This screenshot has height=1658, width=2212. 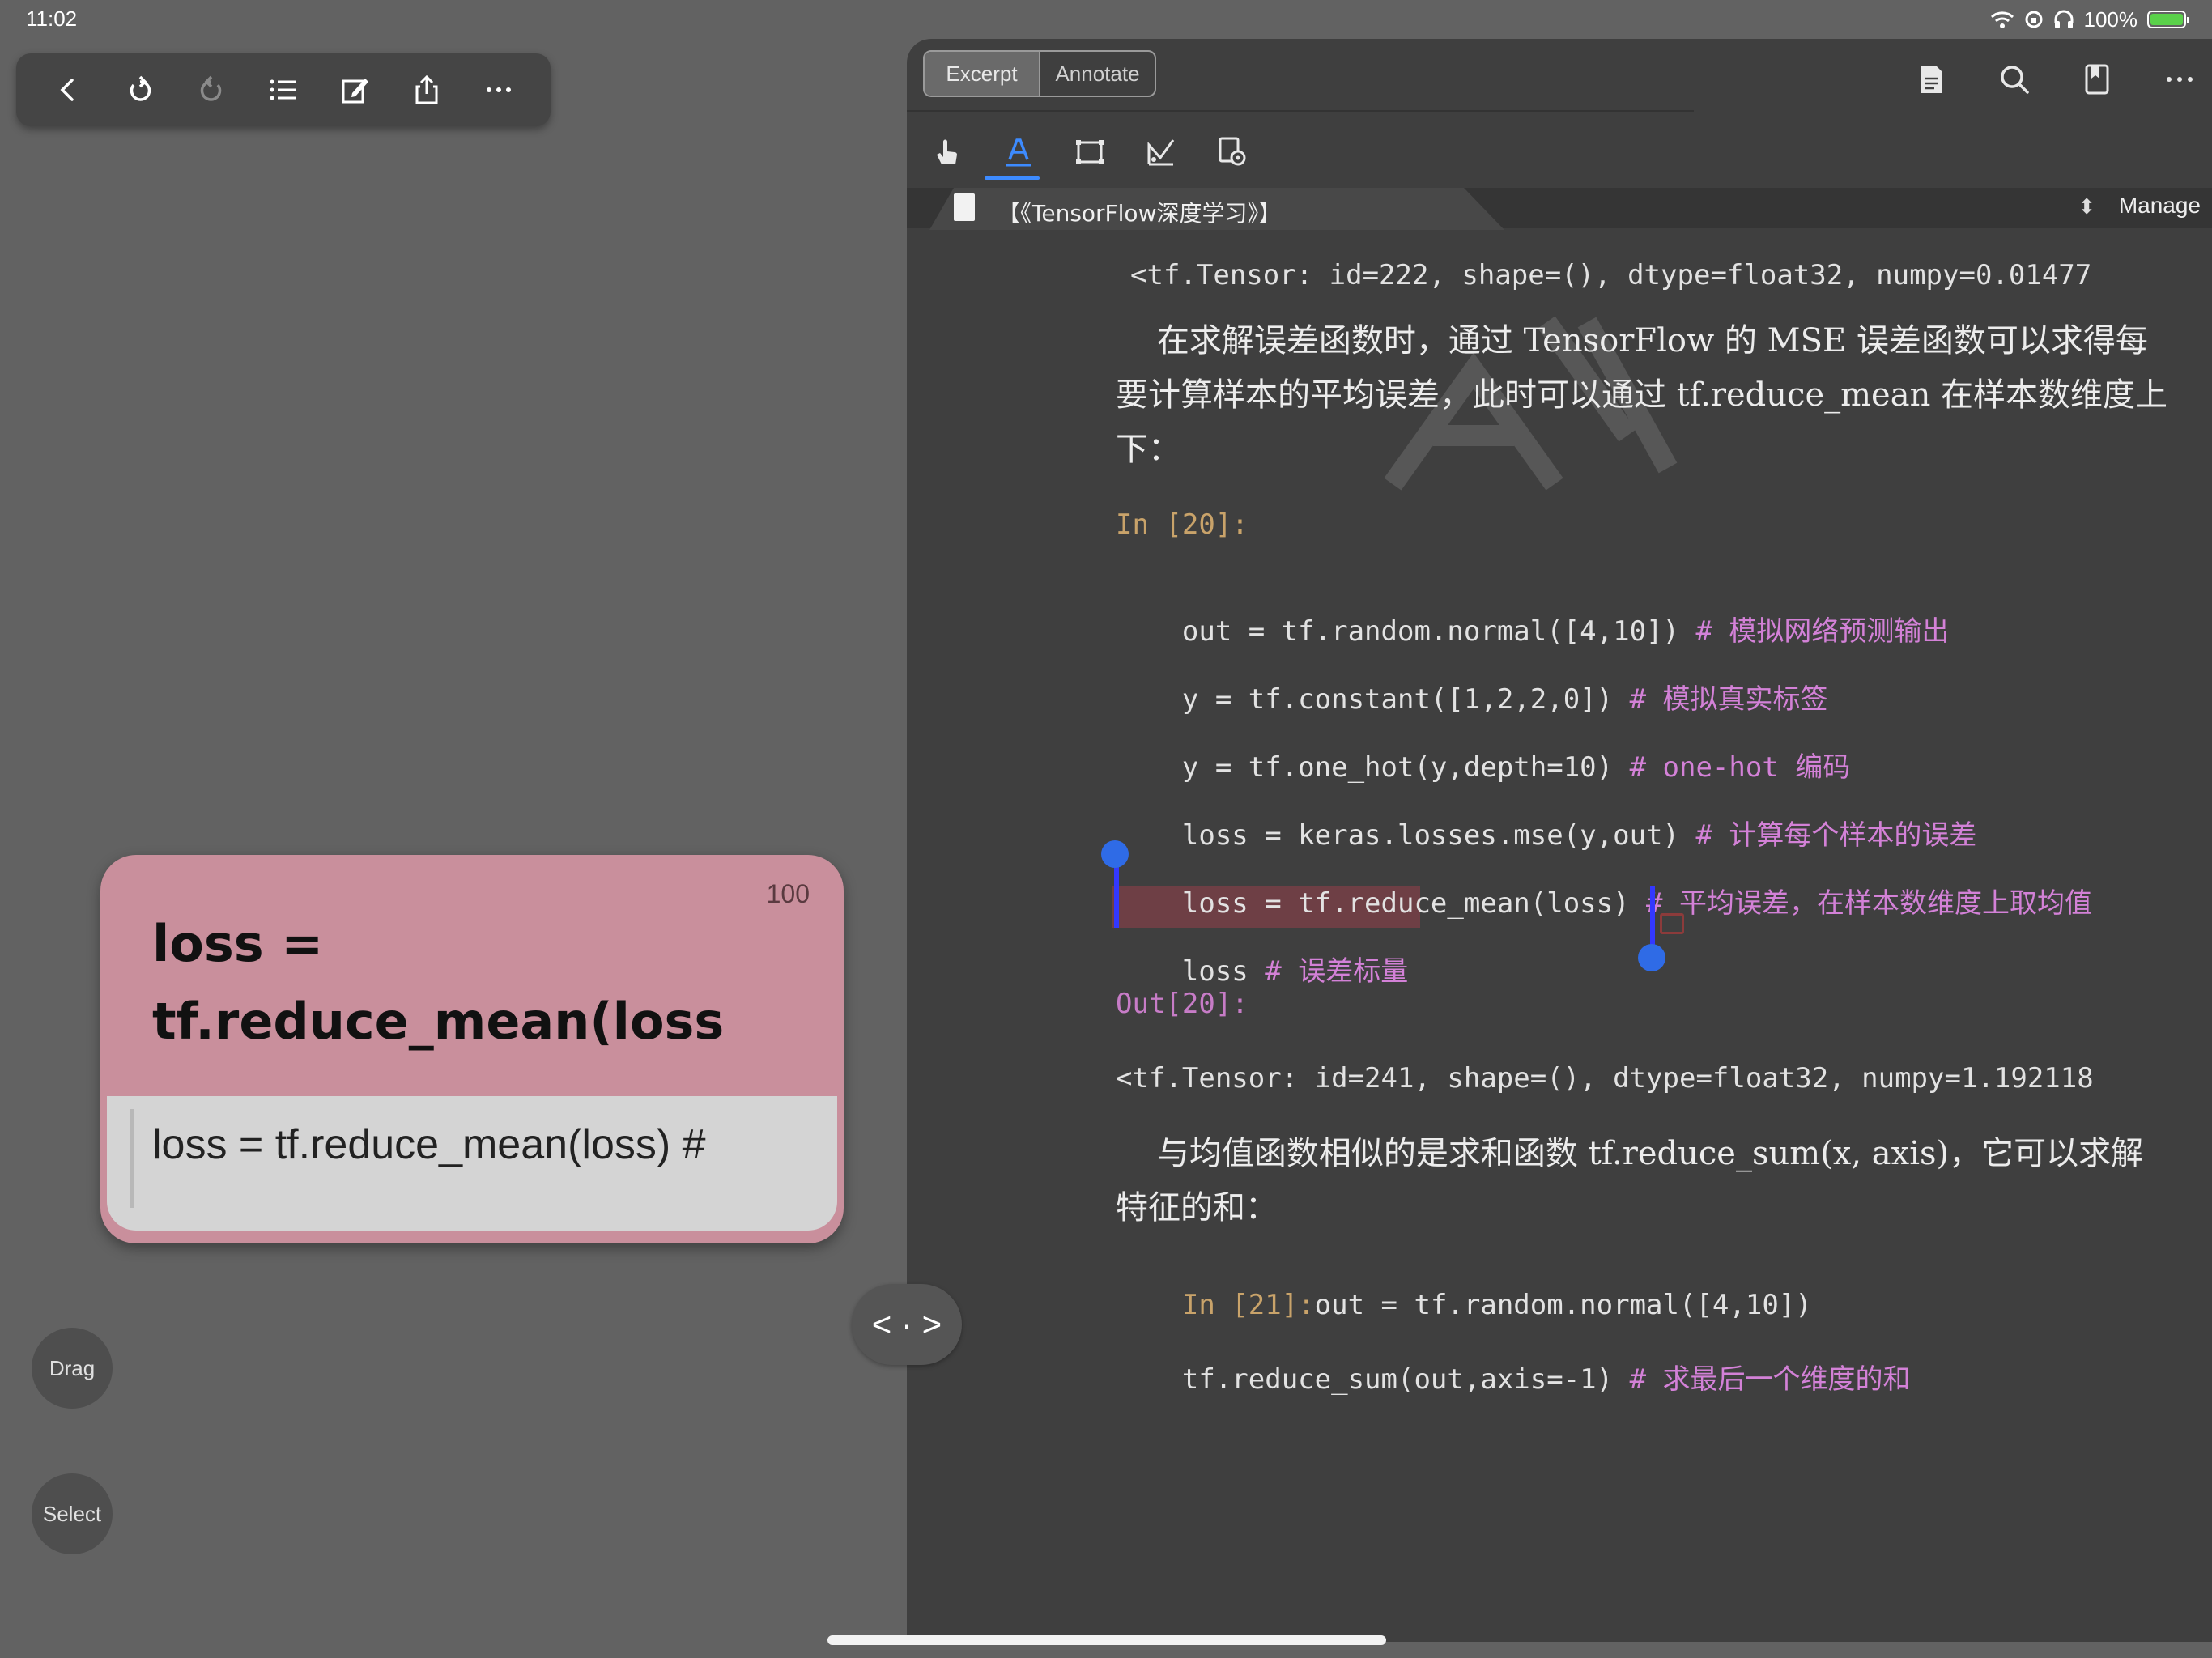 I want to click on code-text: loss, so click(x=1223, y=971).